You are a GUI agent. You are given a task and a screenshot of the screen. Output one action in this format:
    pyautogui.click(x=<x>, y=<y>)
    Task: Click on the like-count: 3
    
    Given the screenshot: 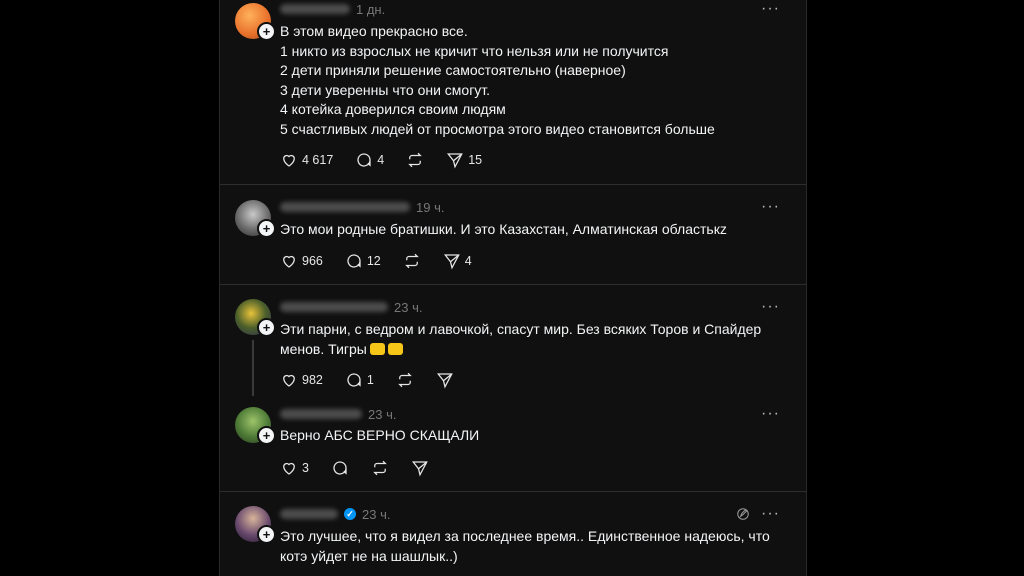 What is the action you would take?
    pyautogui.click(x=305, y=468)
    